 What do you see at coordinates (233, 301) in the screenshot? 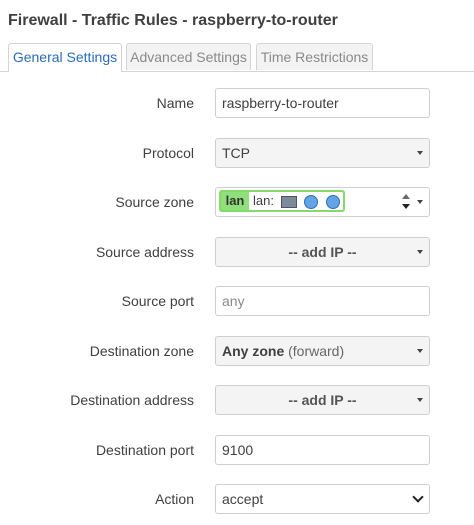
I see `source-port-placeholder: any` at bounding box center [233, 301].